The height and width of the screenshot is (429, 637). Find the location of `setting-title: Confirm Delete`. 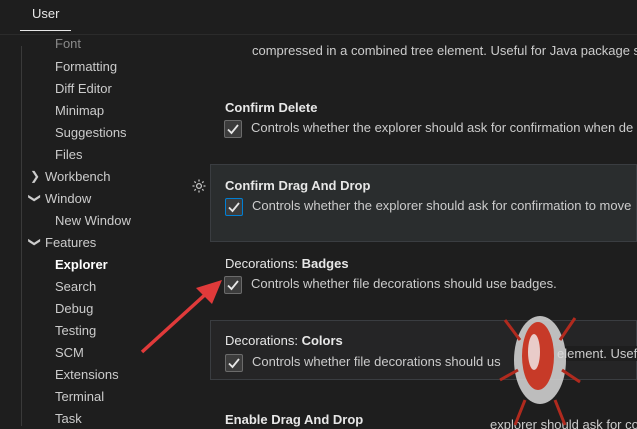

setting-title: Confirm Delete is located at coordinates (271, 107).